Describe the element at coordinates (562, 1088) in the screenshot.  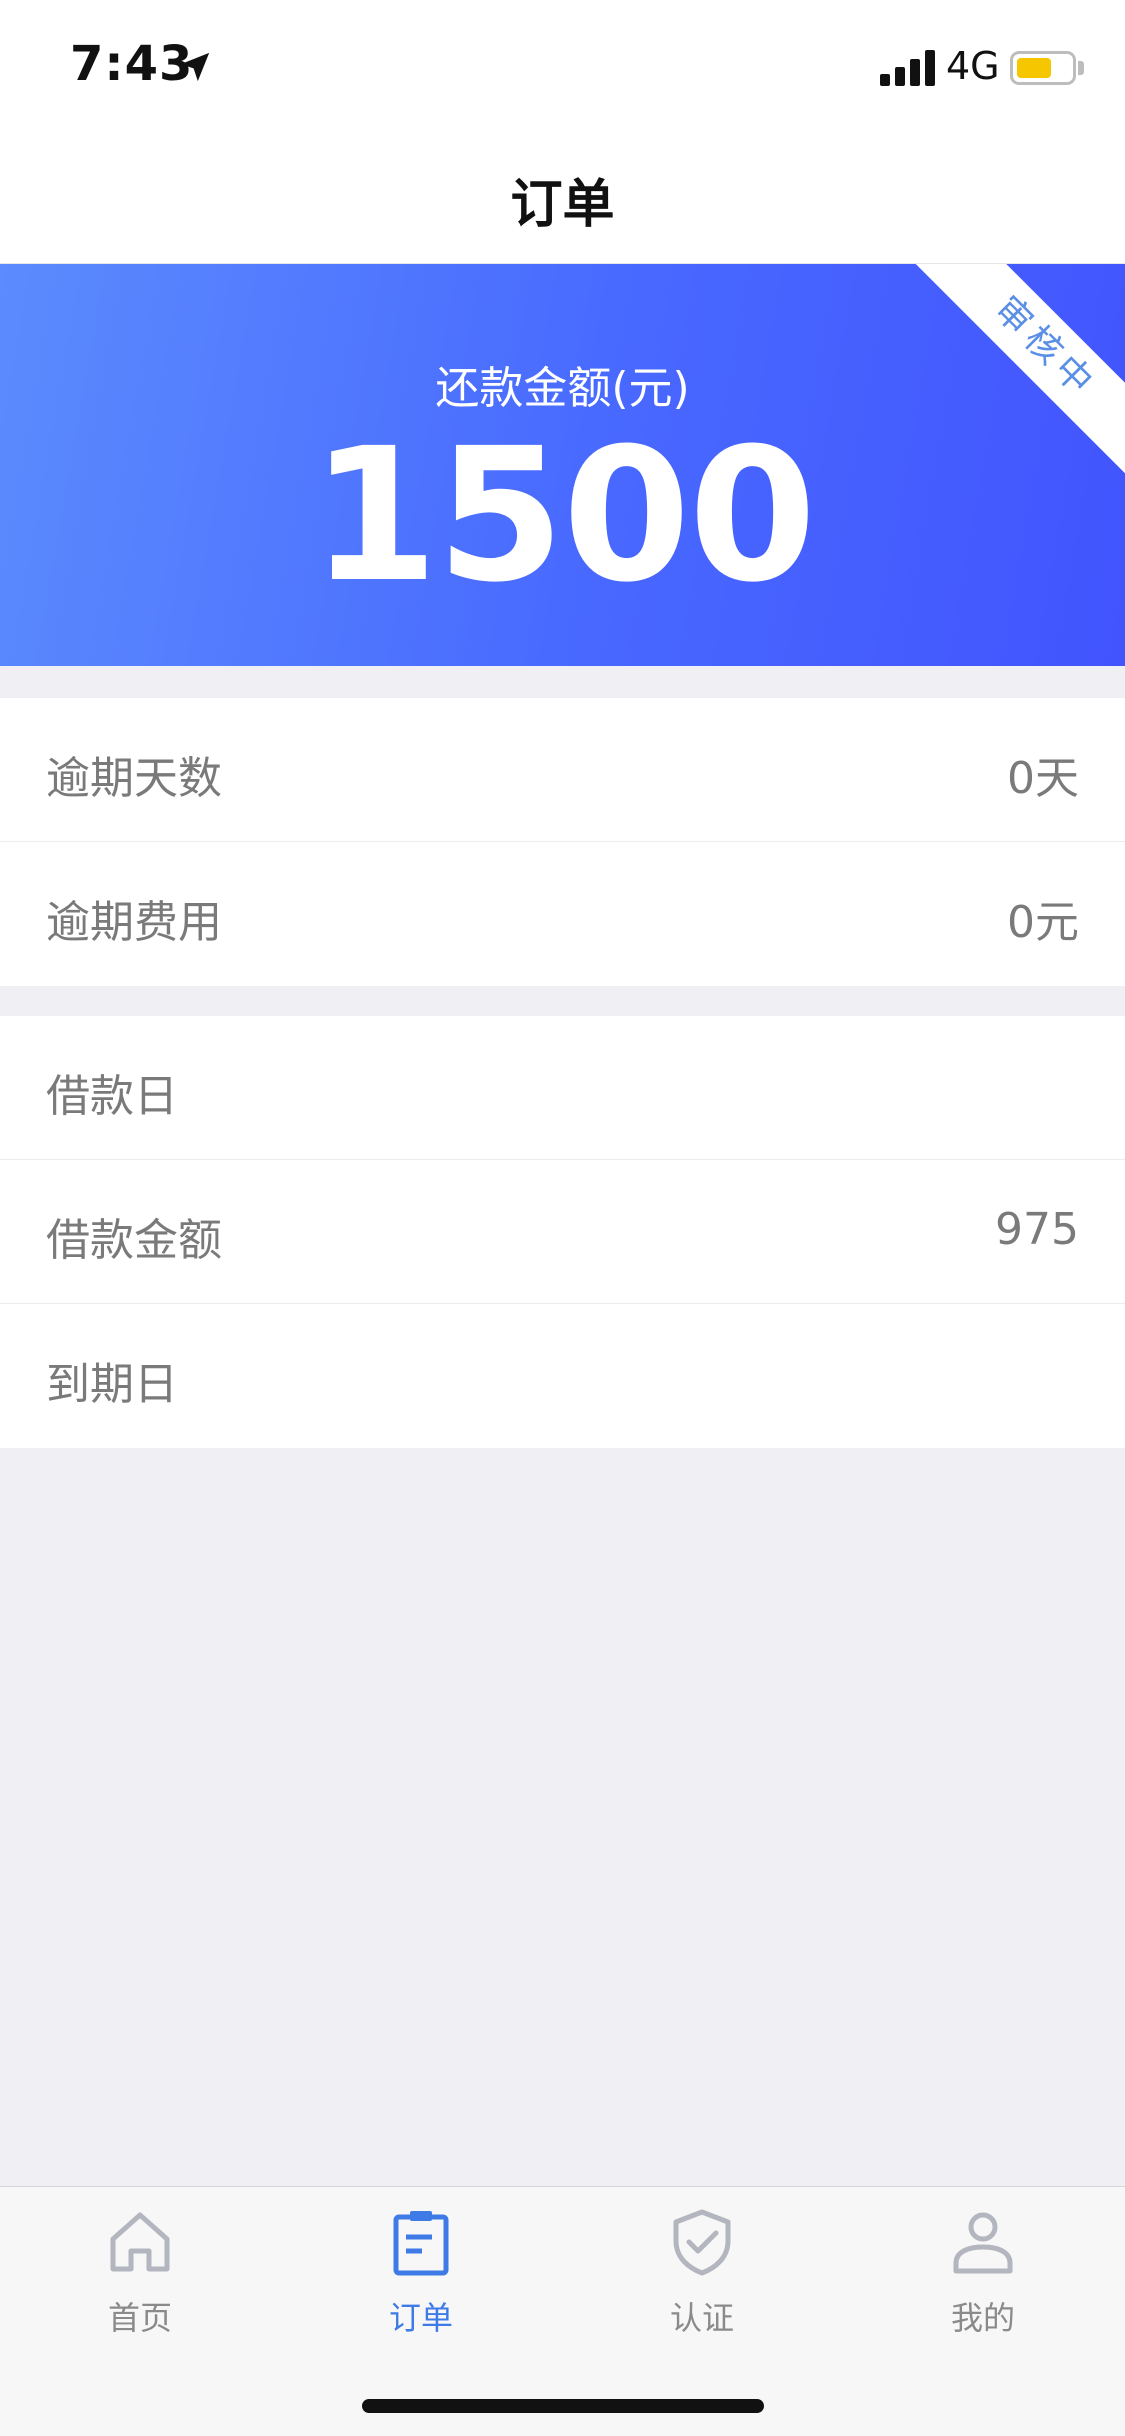
I see `list-item: 借款日` at that location.